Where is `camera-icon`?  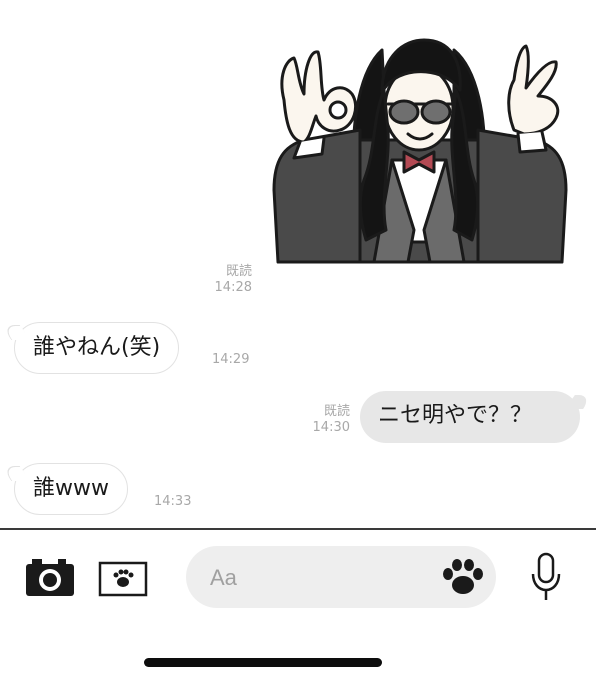 camera-icon is located at coordinates (50, 577).